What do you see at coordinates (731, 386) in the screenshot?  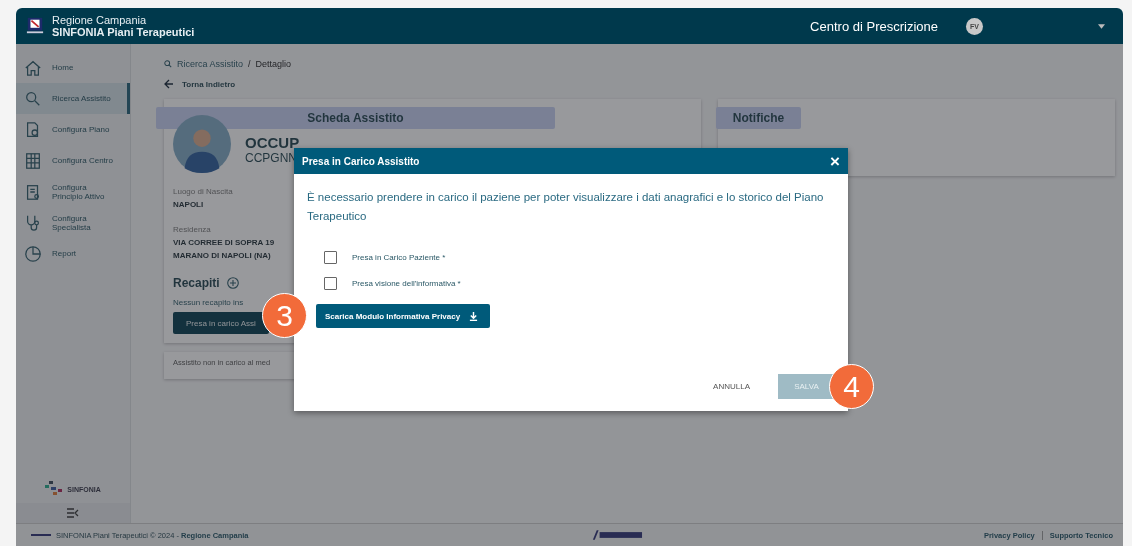 I see `cancel-button: ANNULLA` at bounding box center [731, 386].